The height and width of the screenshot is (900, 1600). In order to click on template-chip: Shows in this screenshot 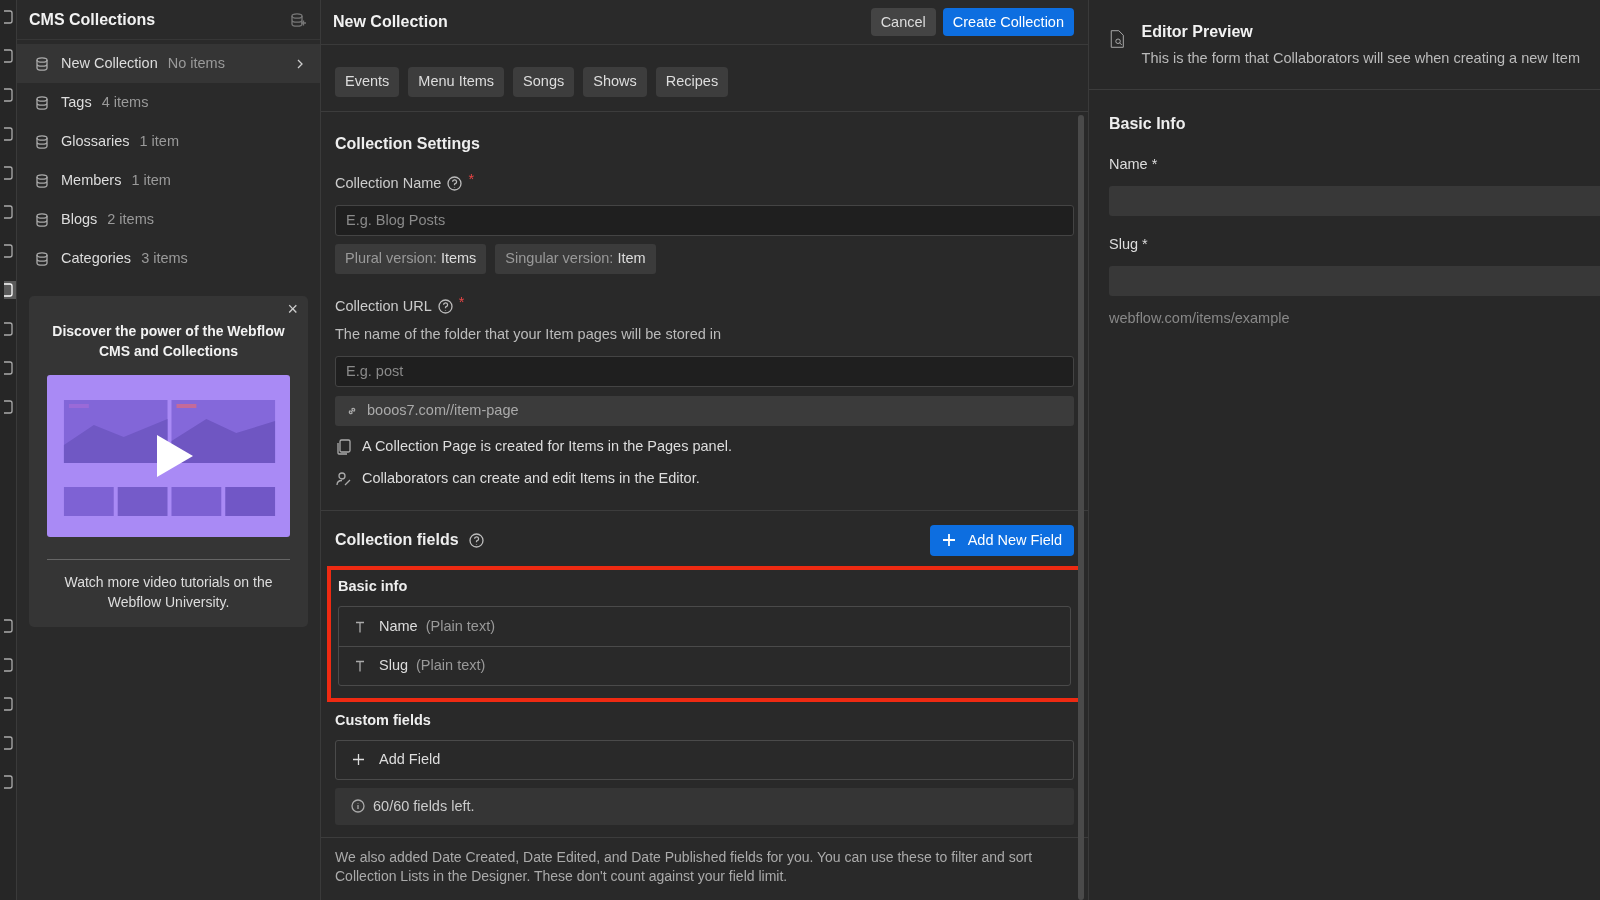, I will do `click(615, 82)`.